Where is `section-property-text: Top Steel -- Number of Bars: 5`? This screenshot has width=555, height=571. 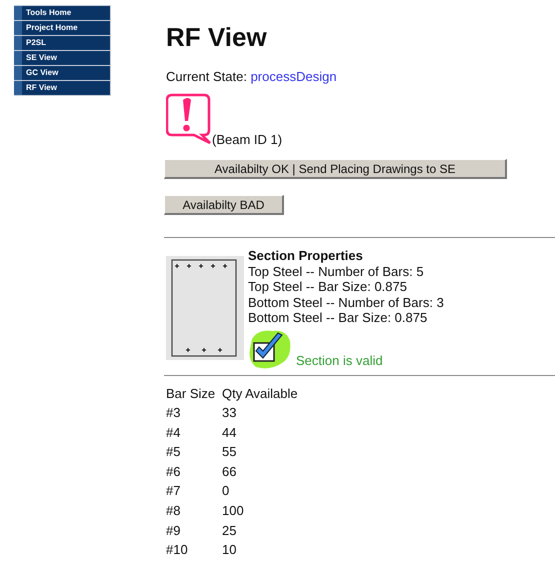
section-property-text: Top Steel -- Number of Bars: 5 is located at coordinates (336, 271).